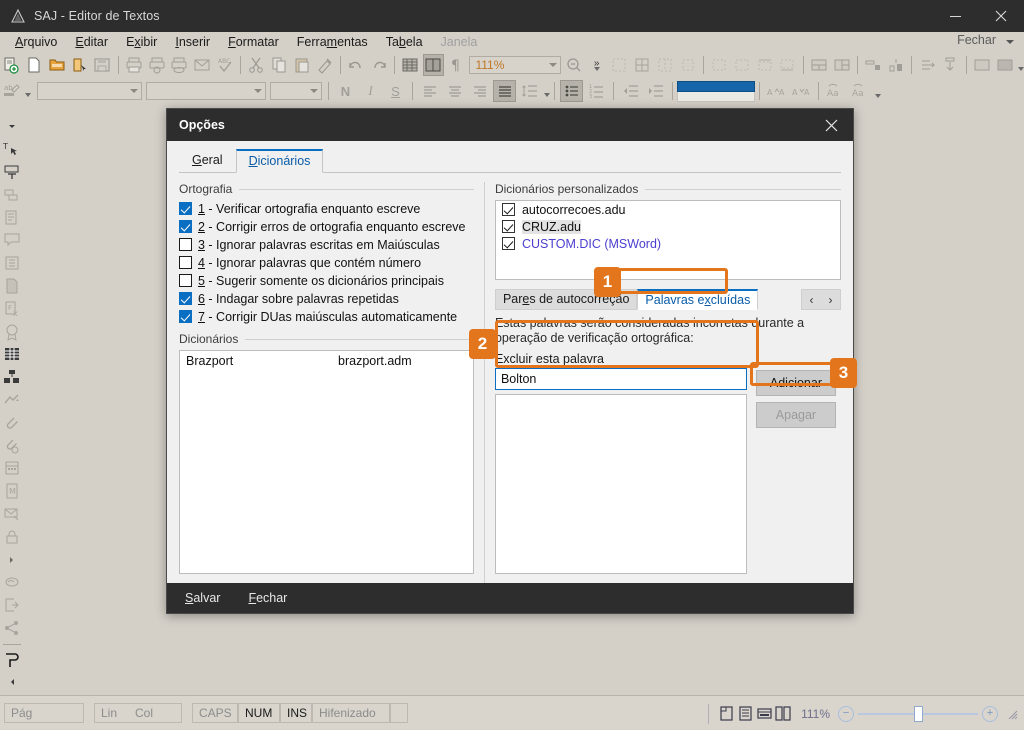 The width and height of the screenshot is (1024, 730). I want to click on chevron-down-icon, so click(314, 91).